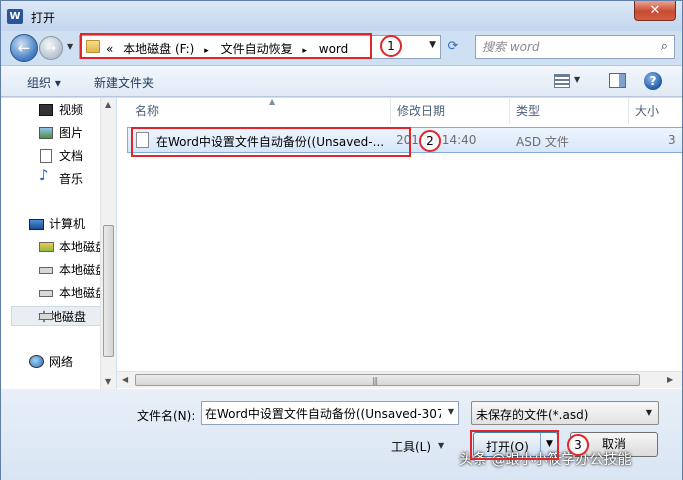 The height and width of the screenshot is (480, 683). What do you see at coordinates (51, 48) in the screenshot?
I see `forward-button: →` at bounding box center [51, 48].